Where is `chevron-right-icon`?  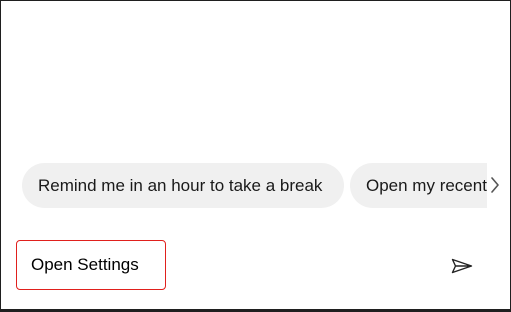
chevron-right-icon is located at coordinates (495, 185).